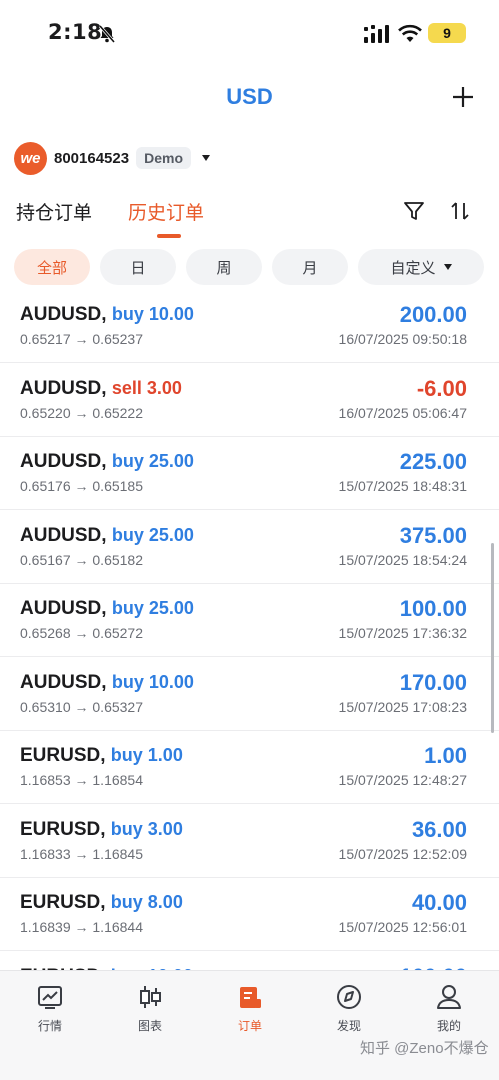 This screenshot has height=1080, width=499. Describe the element at coordinates (402, 927) in the screenshot. I see `order-close-time: 15/07/2025 12:56:01` at that location.